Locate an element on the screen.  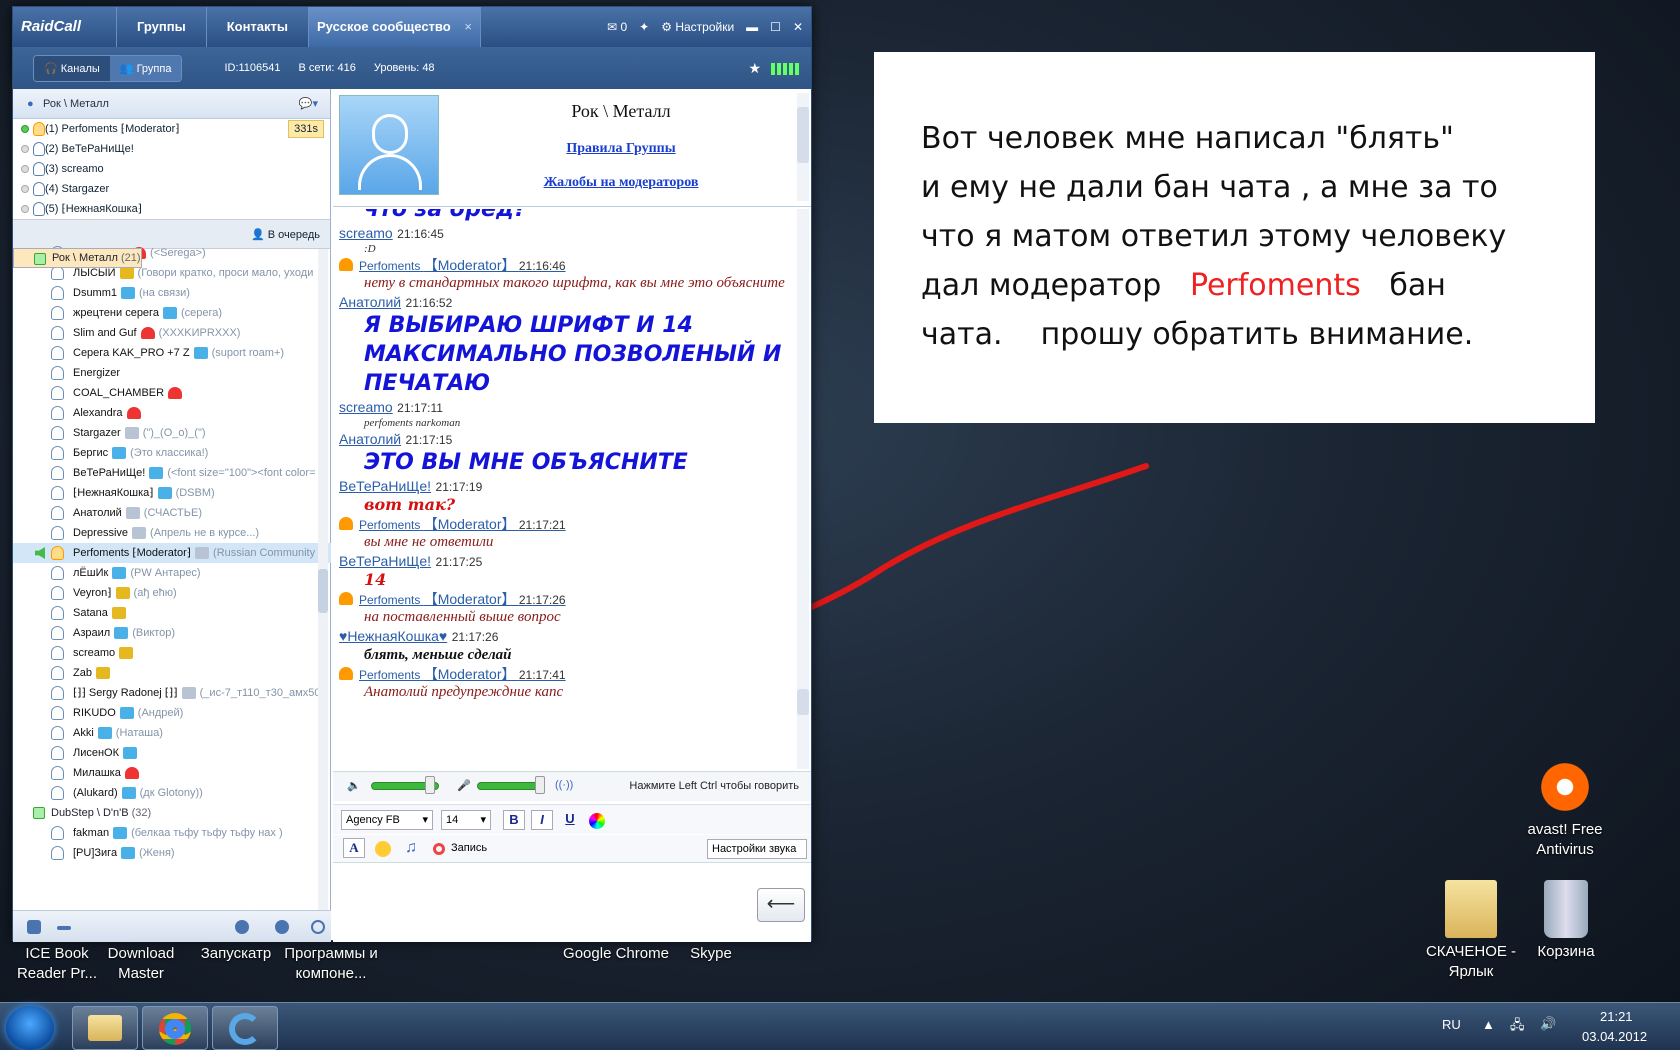
clock-time: 21:21 is located at coordinates (1616, 1016).